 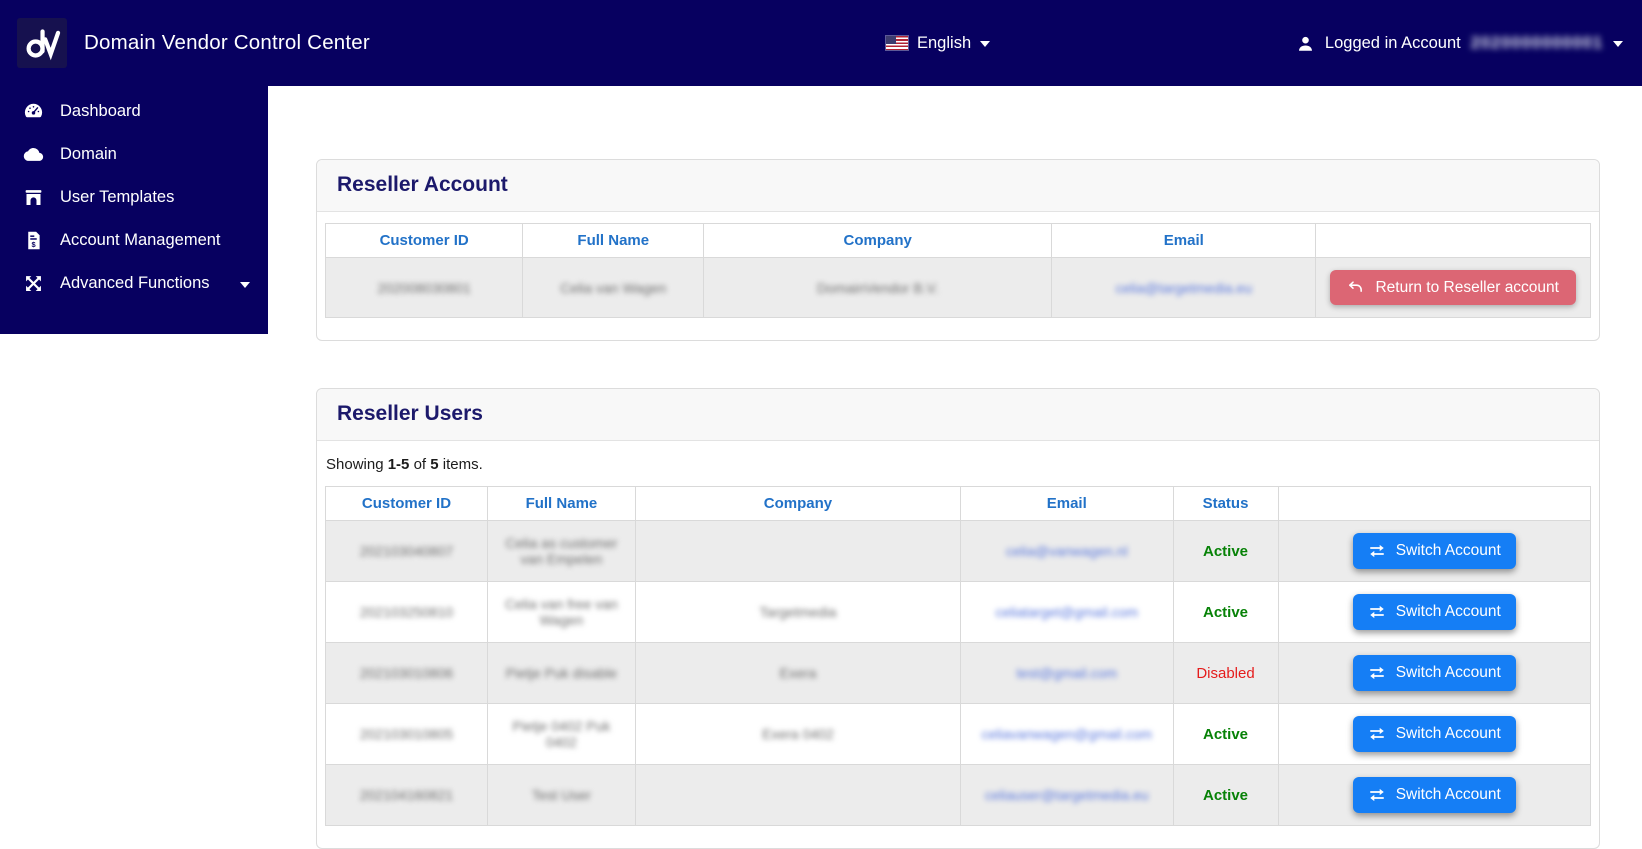 What do you see at coordinates (434, 464) in the screenshot?
I see `summary-total: 5` at bounding box center [434, 464].